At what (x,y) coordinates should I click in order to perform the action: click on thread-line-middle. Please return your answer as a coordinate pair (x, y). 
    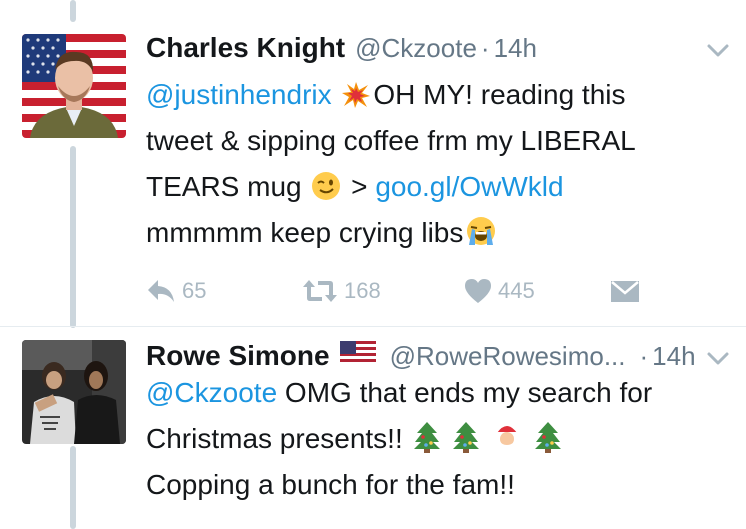
    Looking at the image, I should click on (73, 237).